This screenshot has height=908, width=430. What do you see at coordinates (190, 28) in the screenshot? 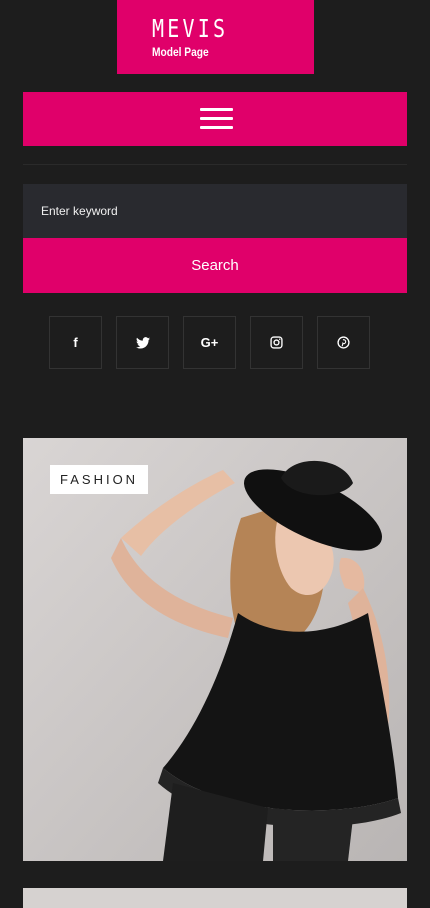
I see `site-title: MEVIS` at bounding box center [190, 28].